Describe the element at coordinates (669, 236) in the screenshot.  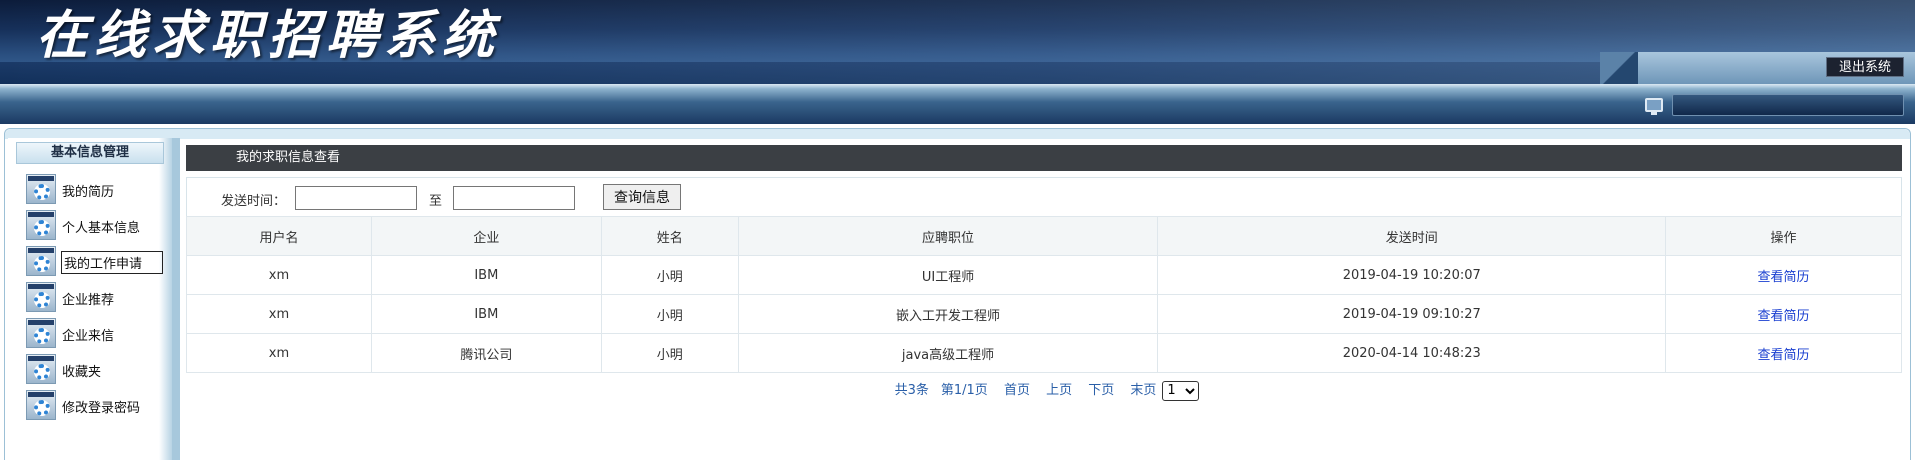
I see `column-header: 姓名` at that location.